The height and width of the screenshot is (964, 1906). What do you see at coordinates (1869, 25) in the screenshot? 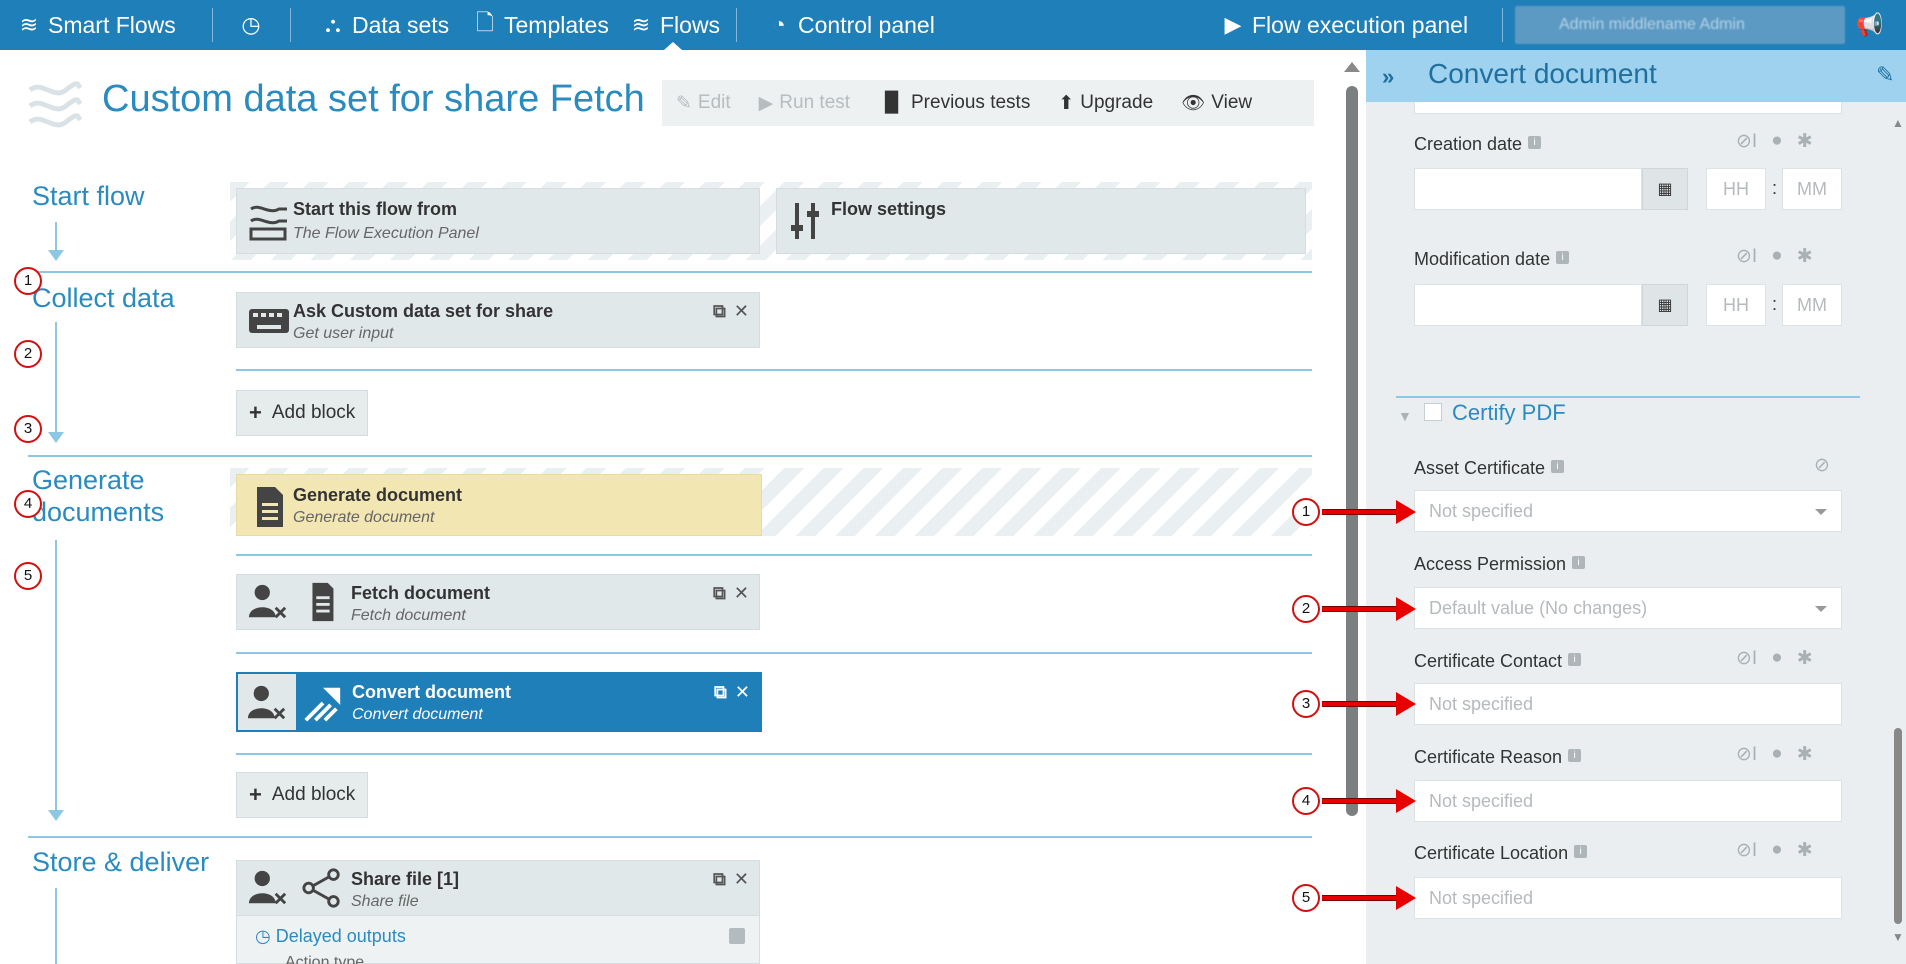
I see `announcements-button: 📢` at bounding box center [1869, 25].